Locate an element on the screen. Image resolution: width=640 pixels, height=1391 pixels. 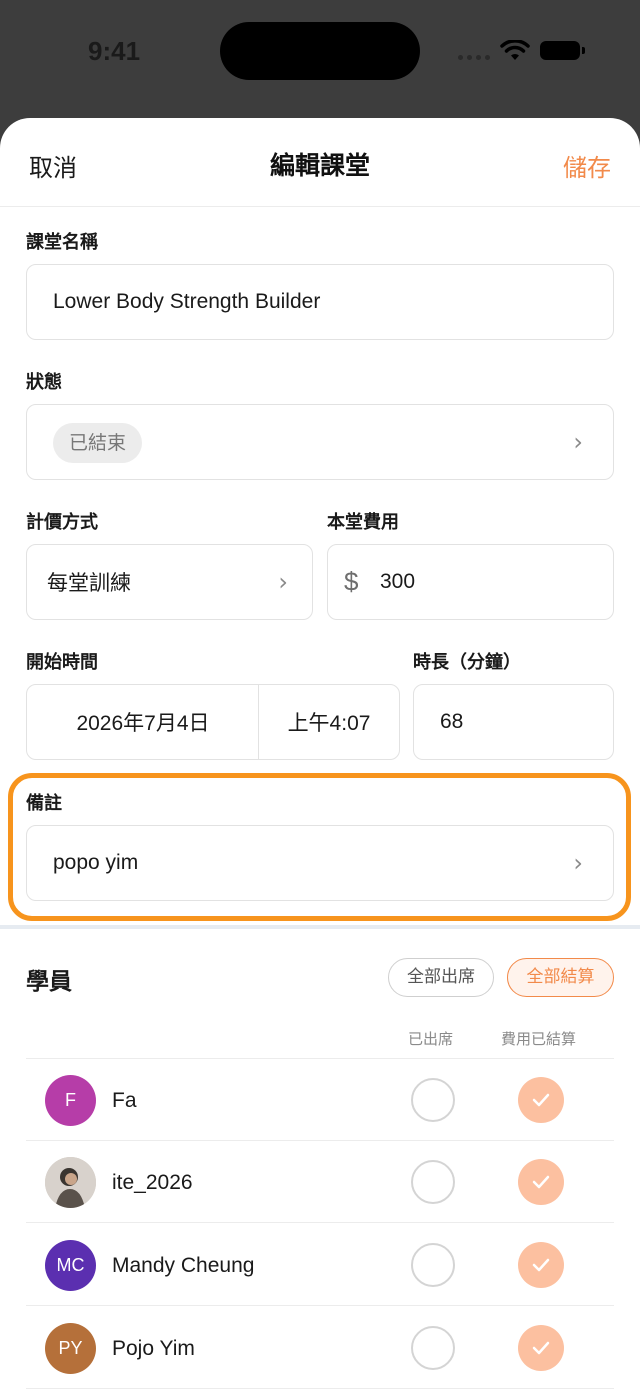
start-time-label: 開始時間 is located at coordinates (62, 662).